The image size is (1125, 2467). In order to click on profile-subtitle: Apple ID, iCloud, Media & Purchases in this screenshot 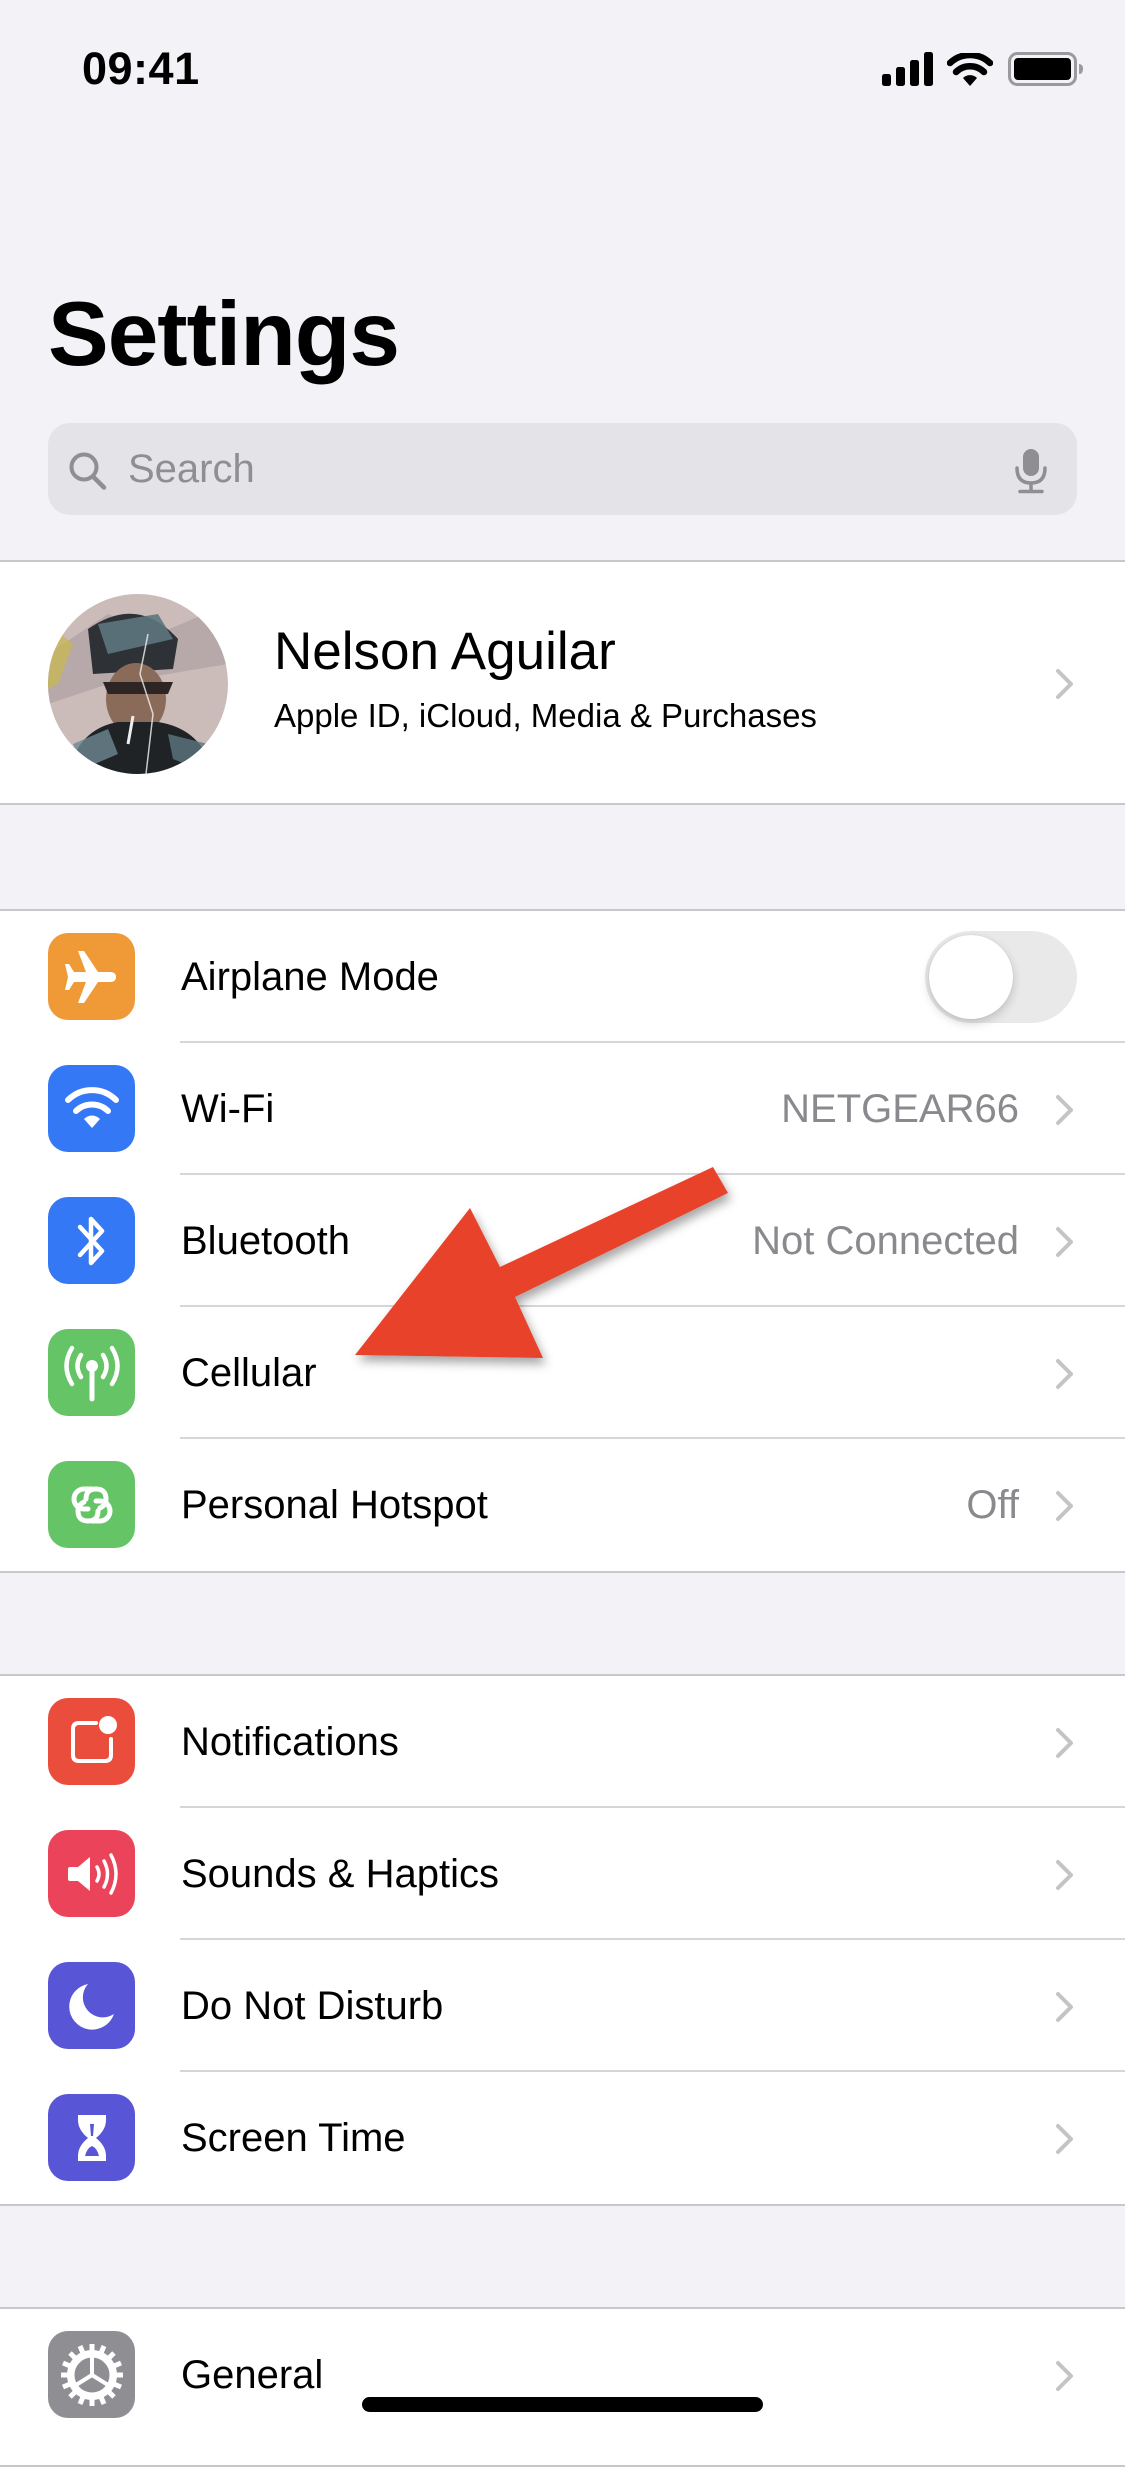, I will do `click(545, 715)`.